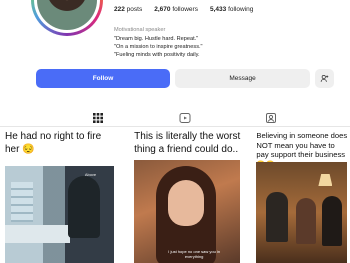 The height and width of the screenshot is (263, 350). Describe the element at coordinates (242, 78) in the screenshot. I see `message-button: Message` at that location.